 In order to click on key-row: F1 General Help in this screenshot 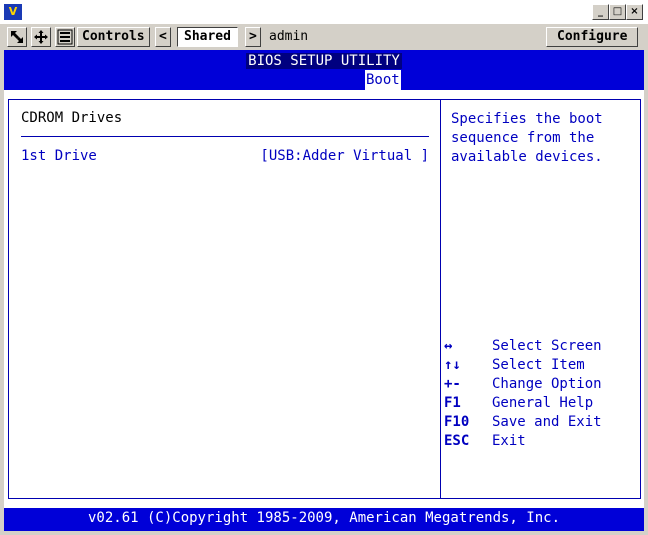, I will do `click(540, 404)`.